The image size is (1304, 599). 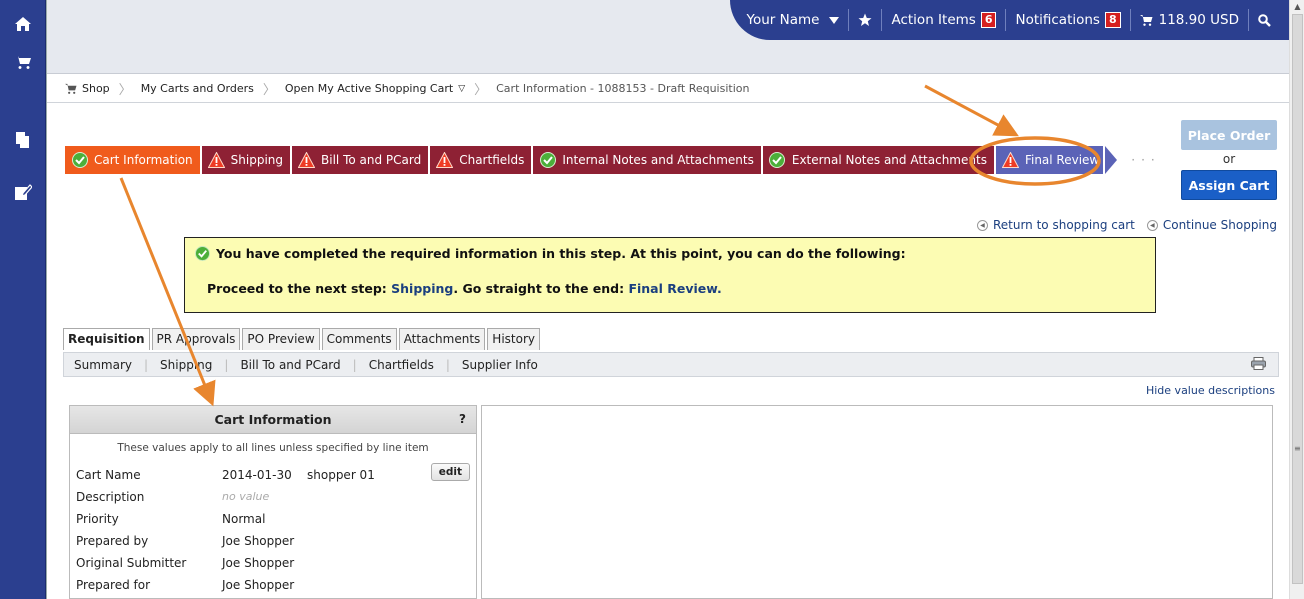 I want to click on step-chartfields: Chartfields, so click(x=481, y=160).